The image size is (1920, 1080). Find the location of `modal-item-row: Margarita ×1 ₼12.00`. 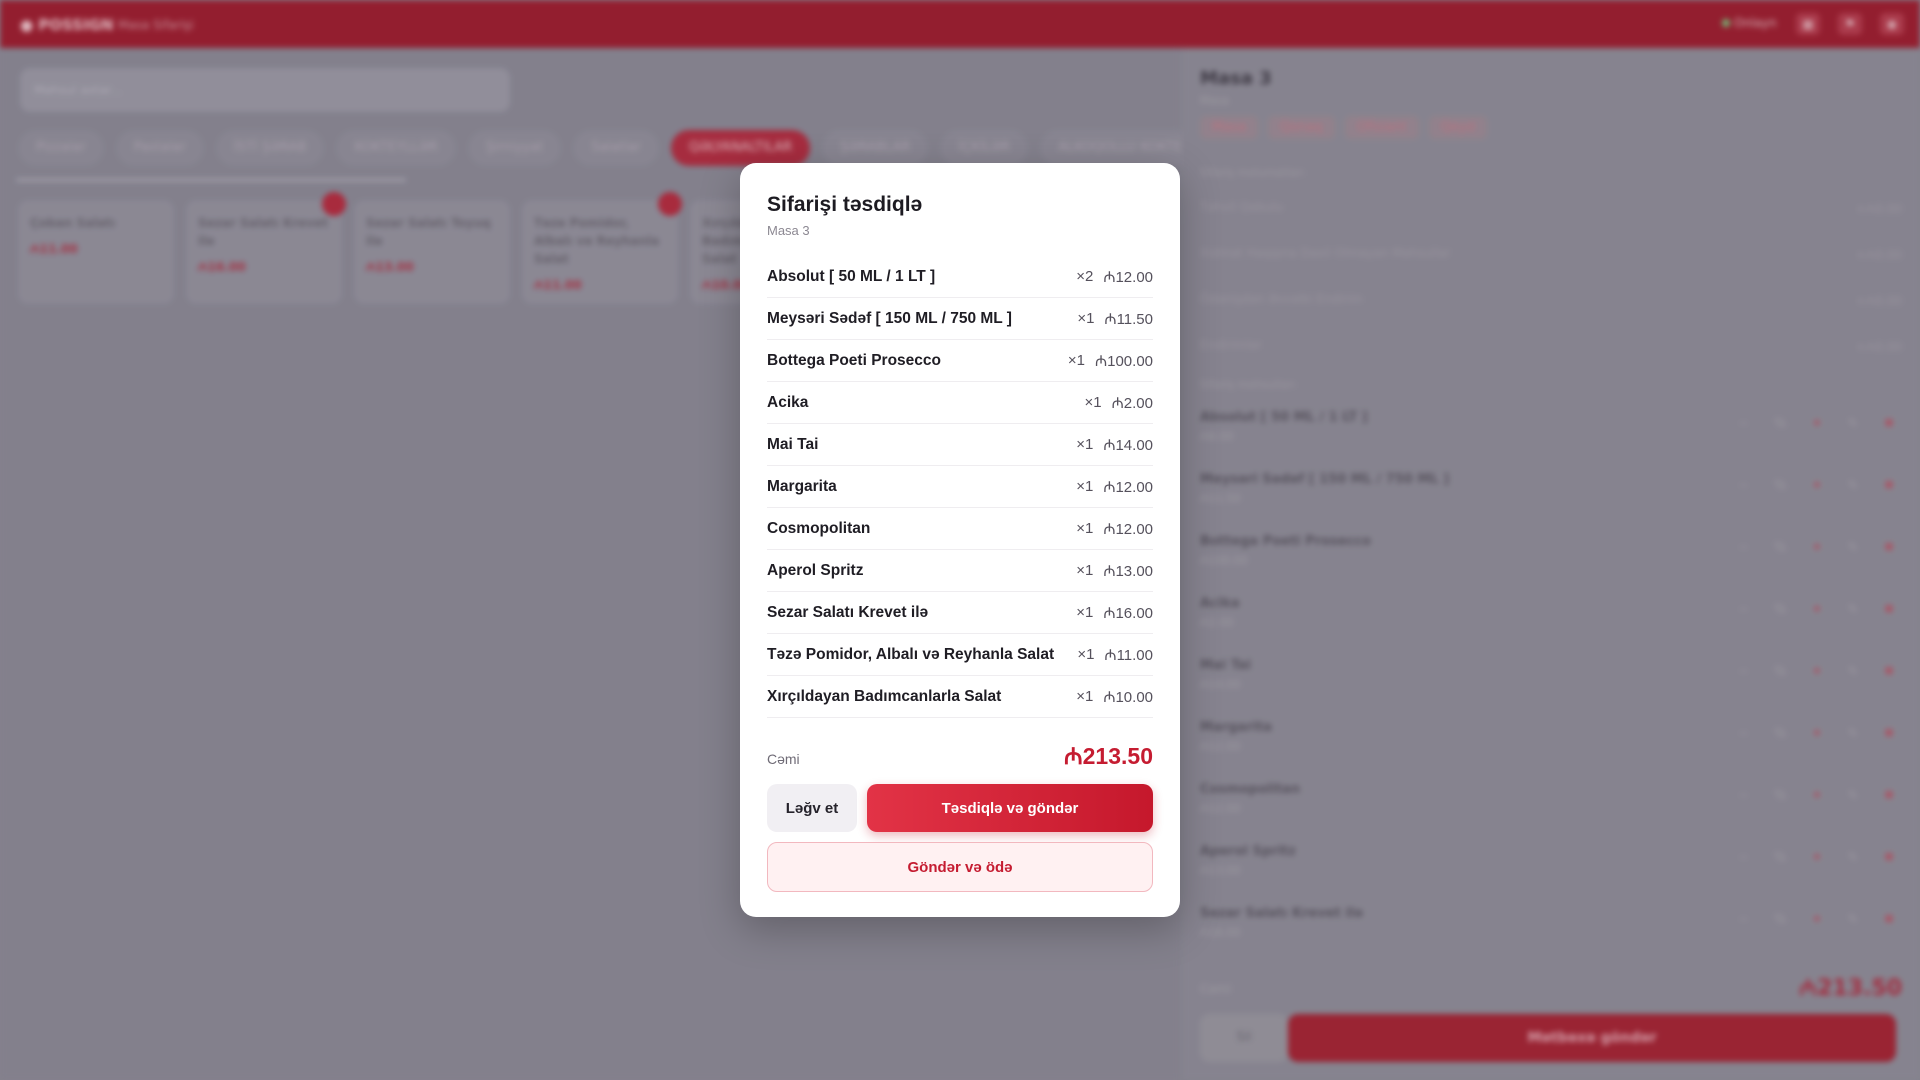

modal-item-row: Margarita ×1 ₼12.00 is located at coordinates (960, 487).